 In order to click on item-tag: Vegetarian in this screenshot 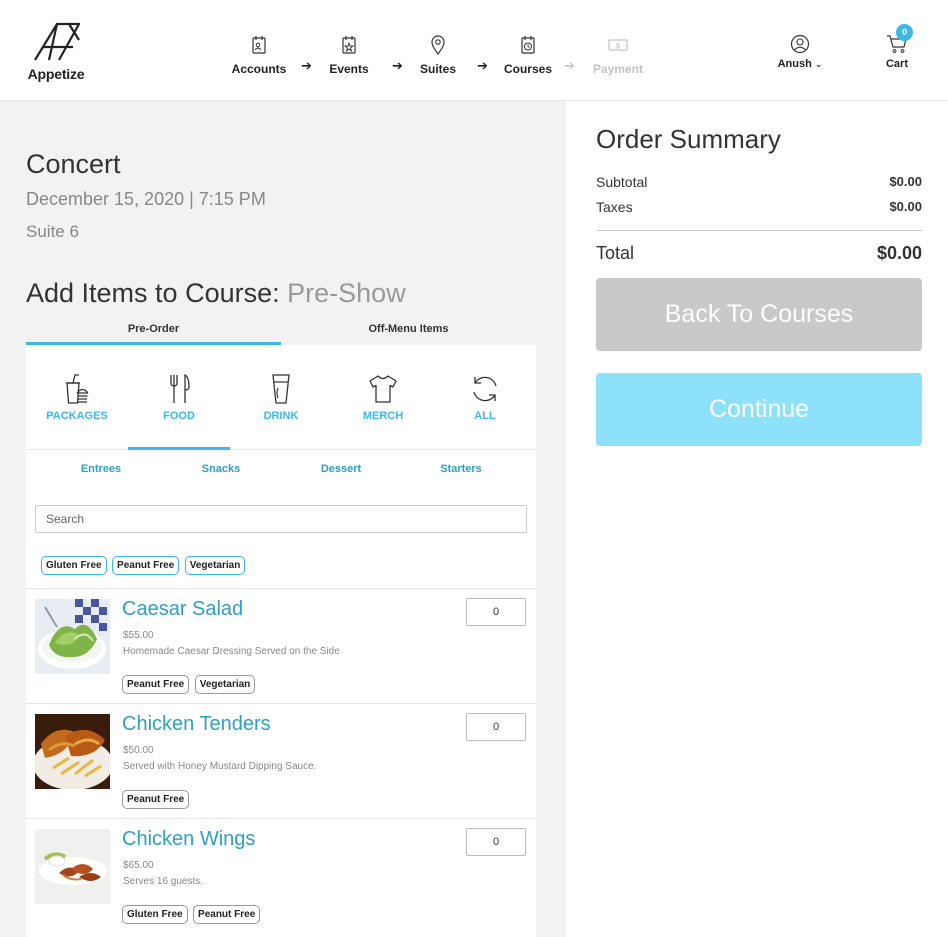, I will do `click(225, 684)`.